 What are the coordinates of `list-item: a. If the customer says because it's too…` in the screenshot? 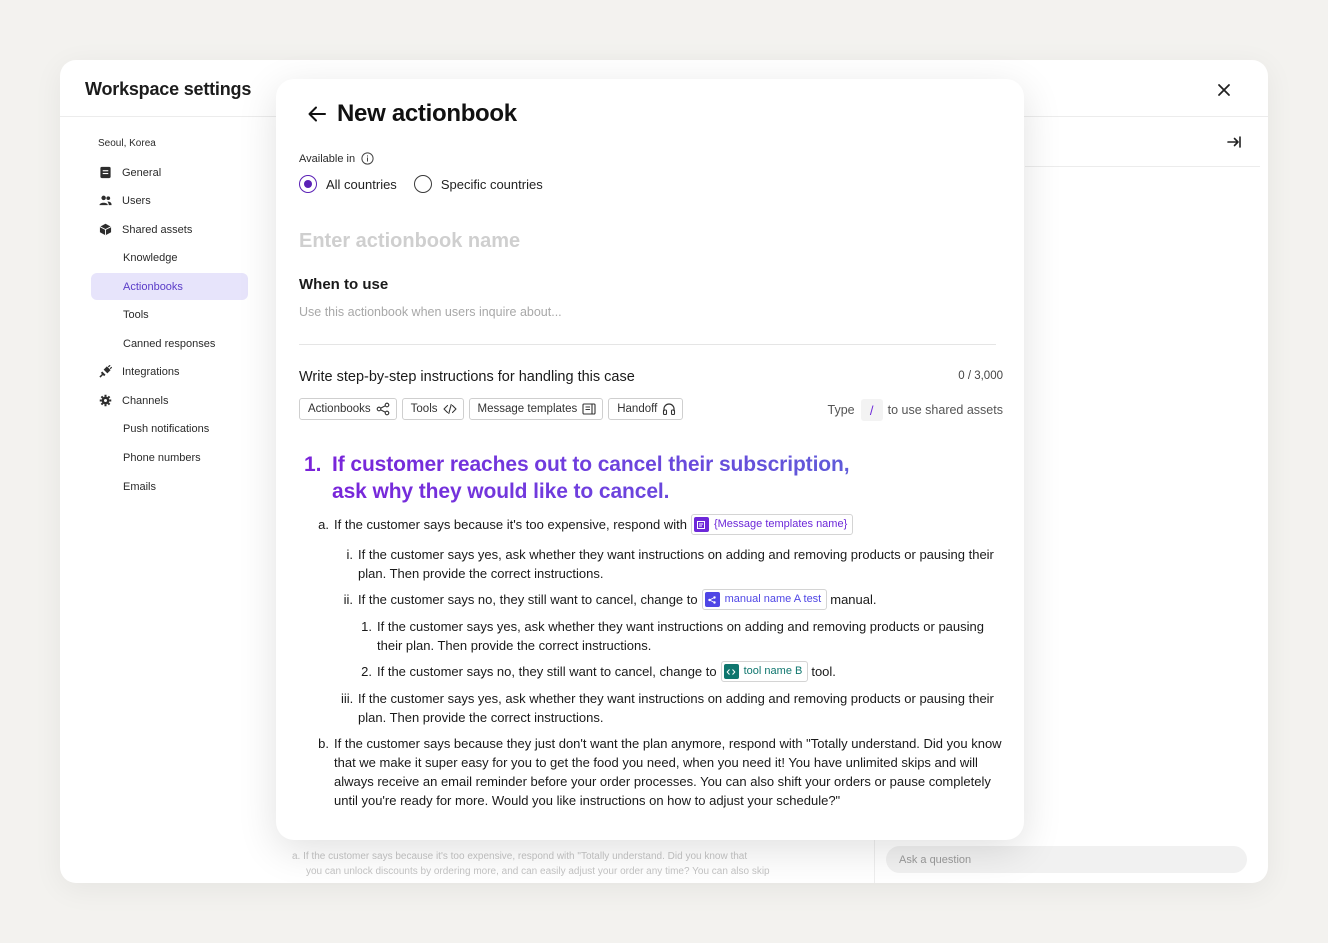 It's located at (654, 525).